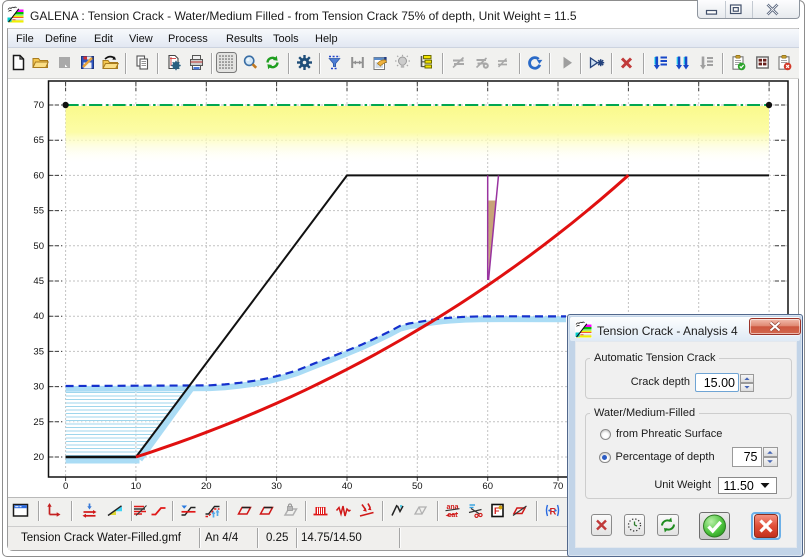  I want to click on svg-text: 55, so click(38, 211).